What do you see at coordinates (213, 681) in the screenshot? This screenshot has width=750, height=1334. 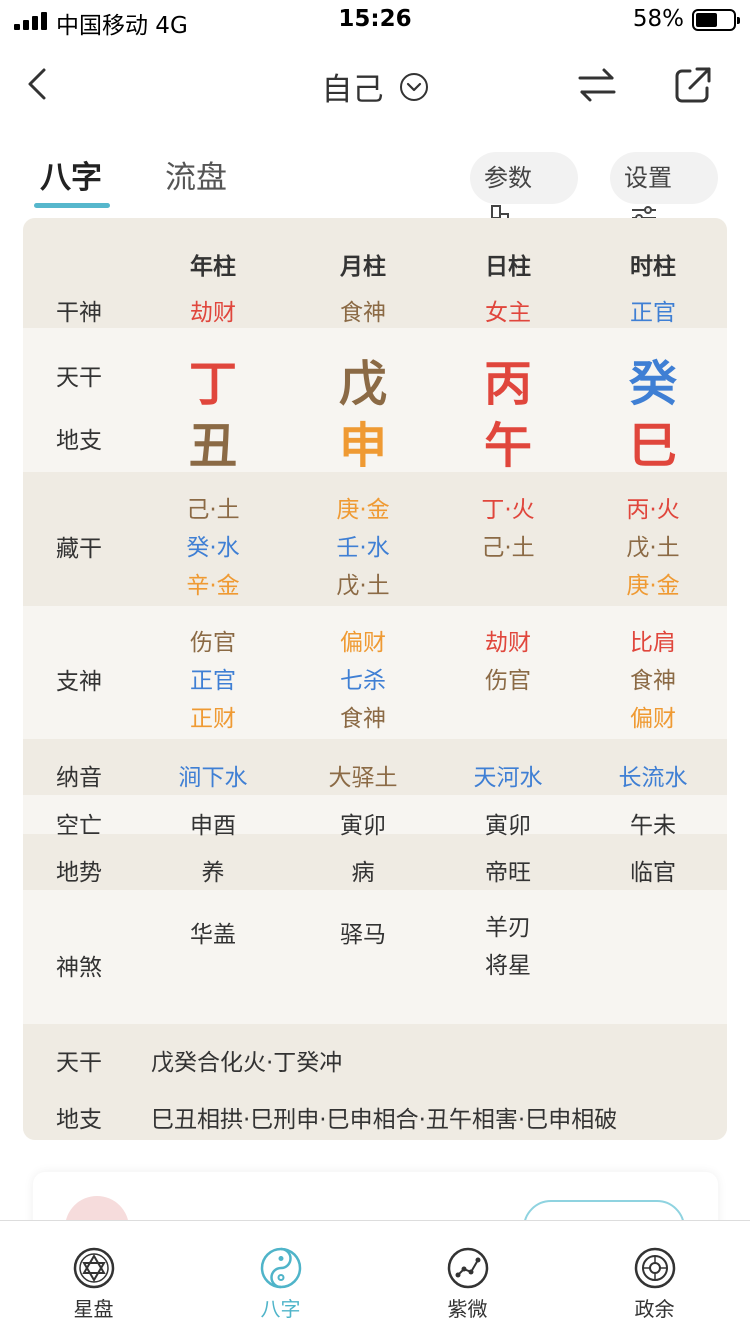 I see `zhishen-cell: 正官` at bounding box center [213, 681].